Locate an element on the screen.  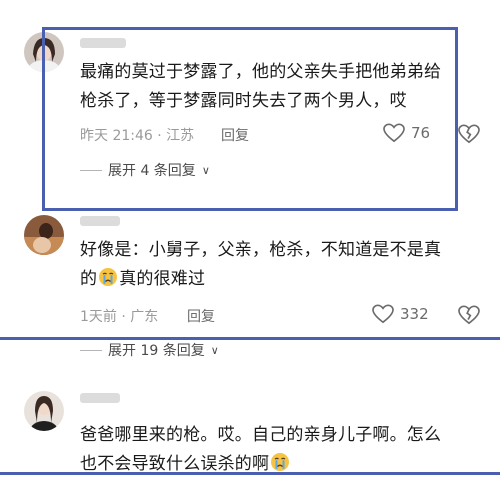
comment-time-location: 1天前 · 广东 is located at coordinates (119, 317).